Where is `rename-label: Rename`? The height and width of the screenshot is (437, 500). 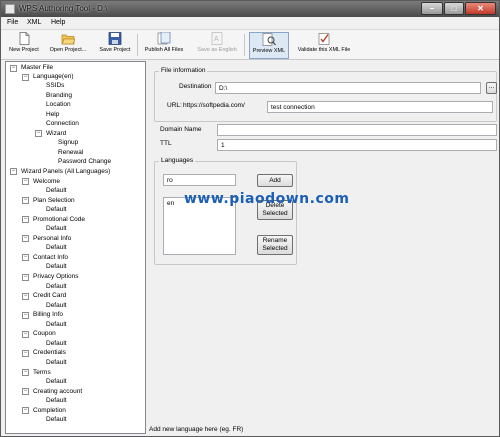 rename-label: Rename is located at coordinates (275, 240).